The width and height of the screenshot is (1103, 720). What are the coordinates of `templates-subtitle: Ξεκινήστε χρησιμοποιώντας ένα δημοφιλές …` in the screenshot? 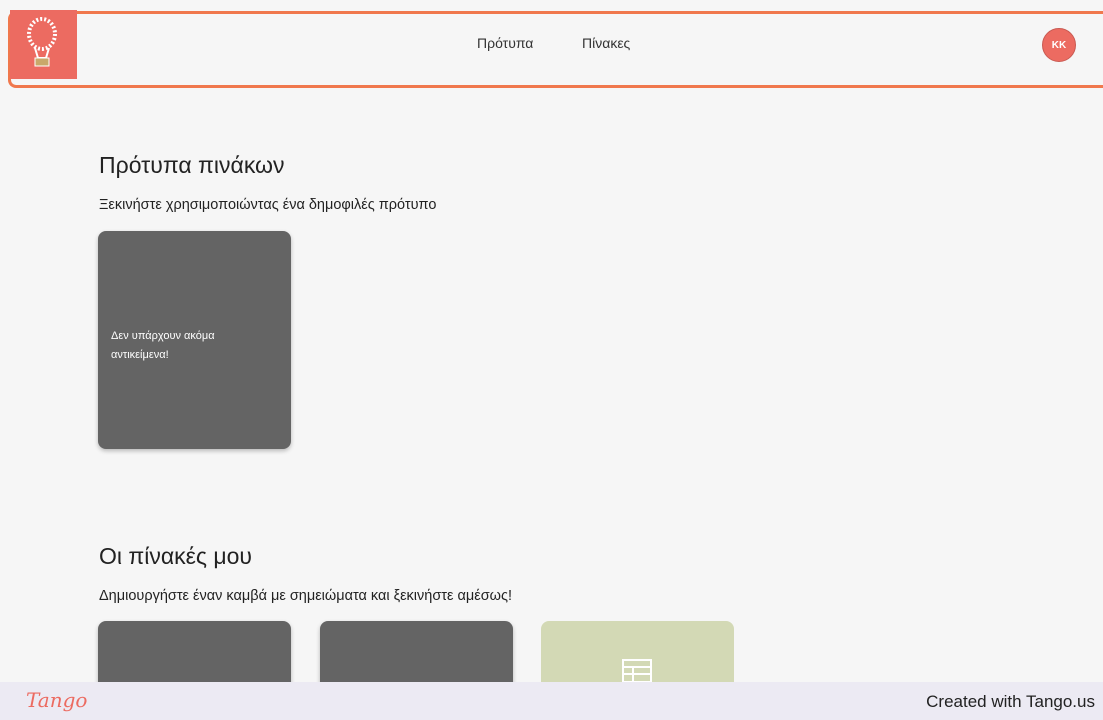 It's located at (268, 205).